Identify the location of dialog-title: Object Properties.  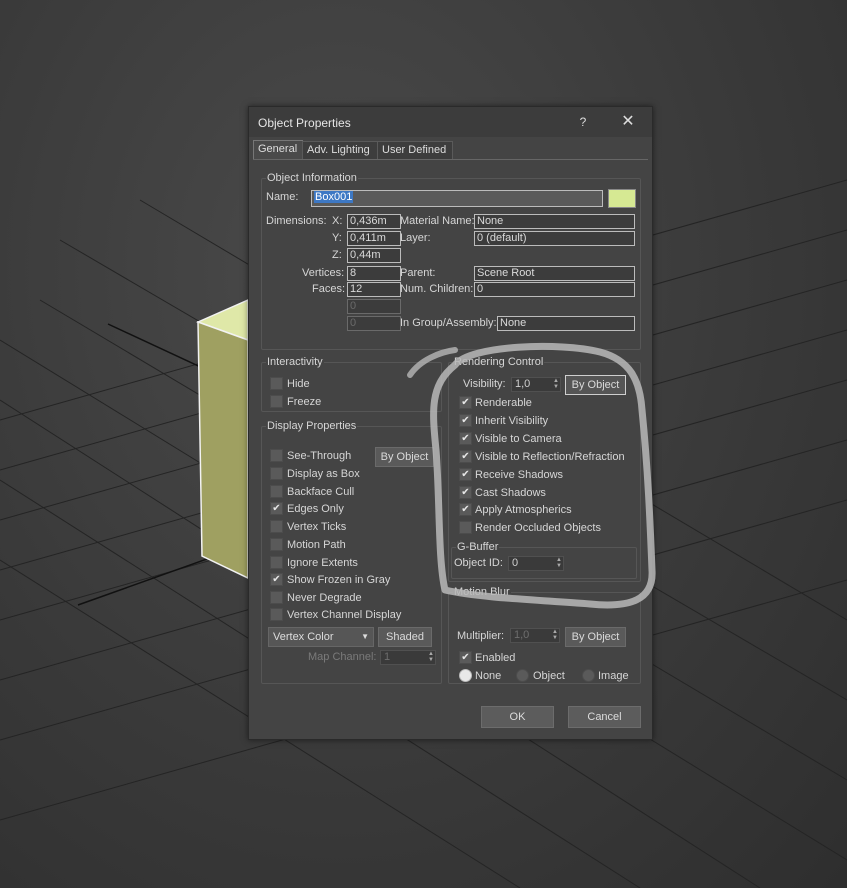
(304, 123).